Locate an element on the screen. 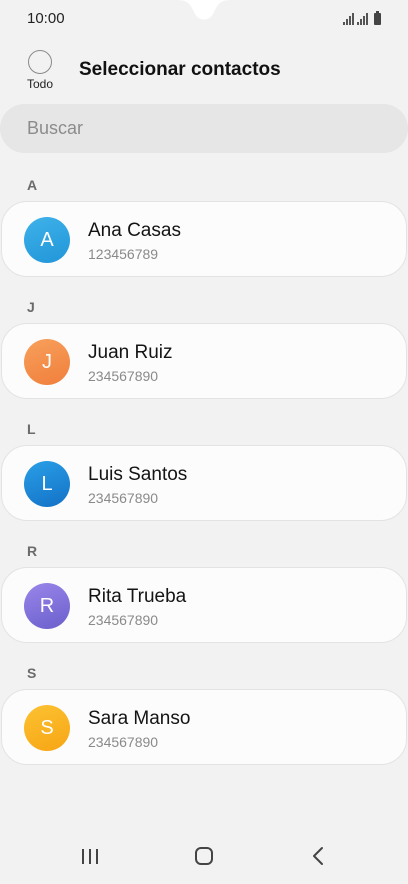 The image size is (408, 884). contact-item: R Rita Trueba 234567890 is located at coordinates (204, 605).